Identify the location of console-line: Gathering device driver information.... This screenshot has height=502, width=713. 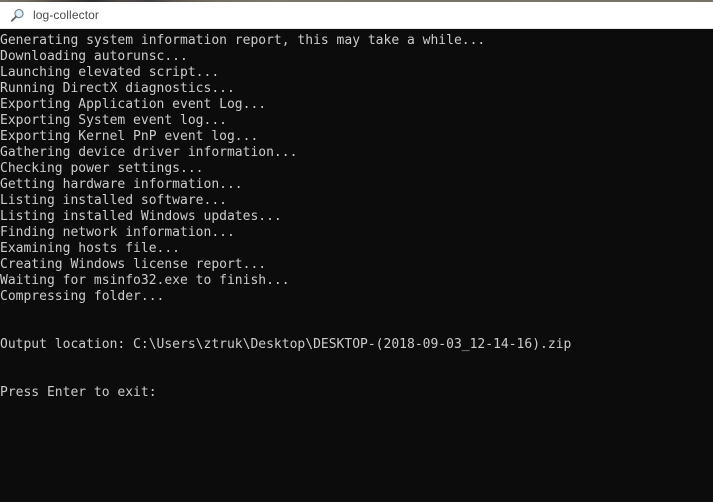
(149, 152).